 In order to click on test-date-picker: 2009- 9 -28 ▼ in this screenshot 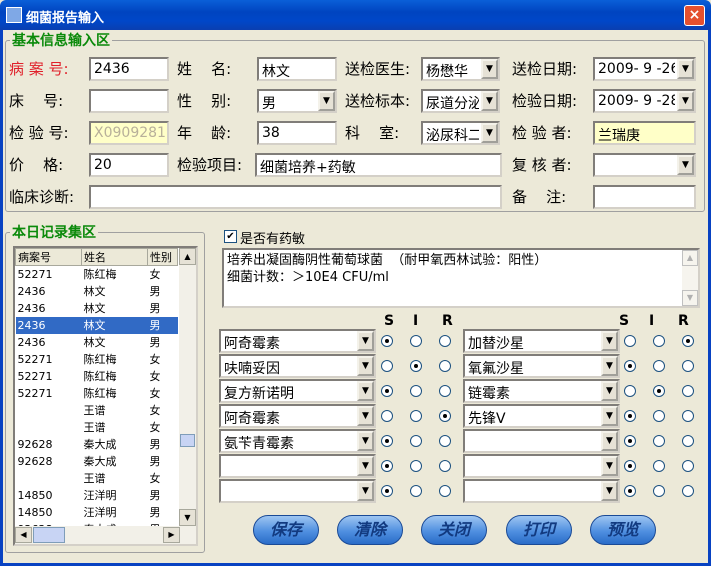, I will do `click(644, 101)`.